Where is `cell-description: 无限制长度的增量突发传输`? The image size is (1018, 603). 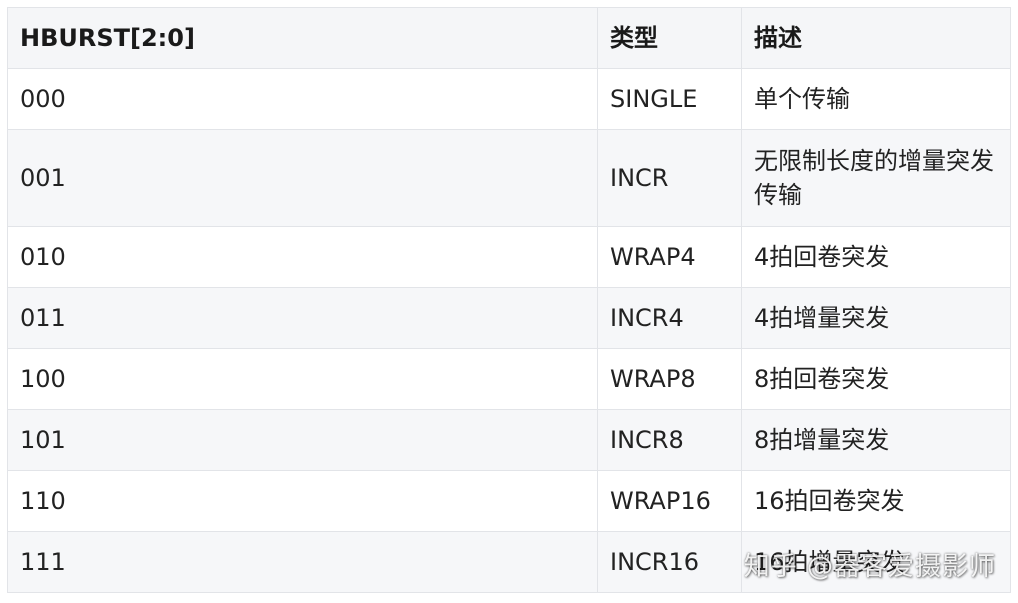
cell-description: 无限制长度的增量突发传输 is located at coordinates (876, 178).